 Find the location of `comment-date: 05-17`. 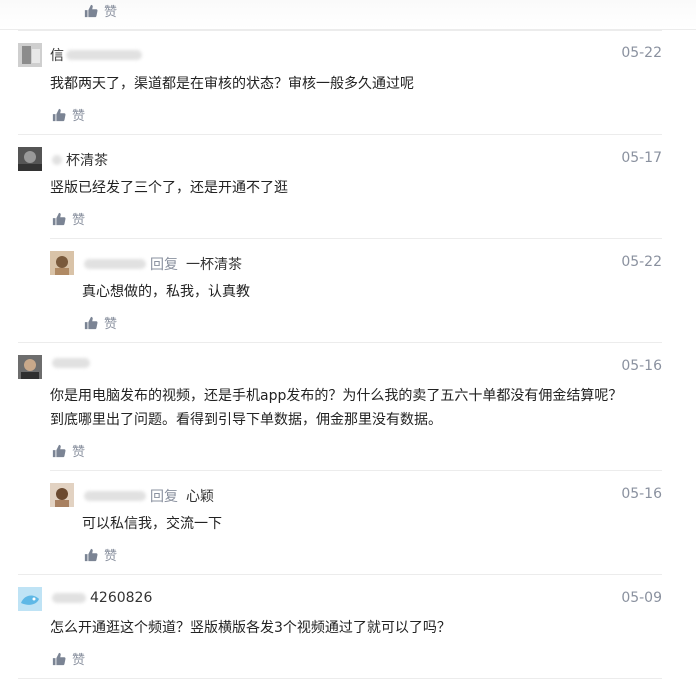

comment-date: 05-17 is located at coordinates (641, 158).